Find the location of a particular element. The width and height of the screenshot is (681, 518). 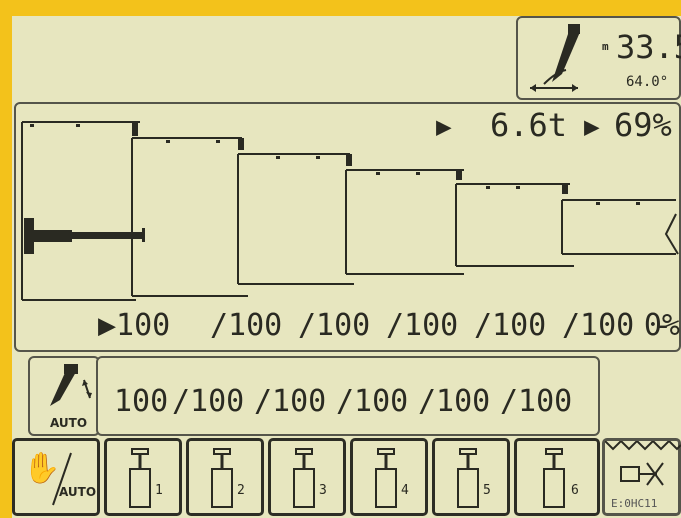

section-1-pct: ▶100 is located at coordinates (134, 325).